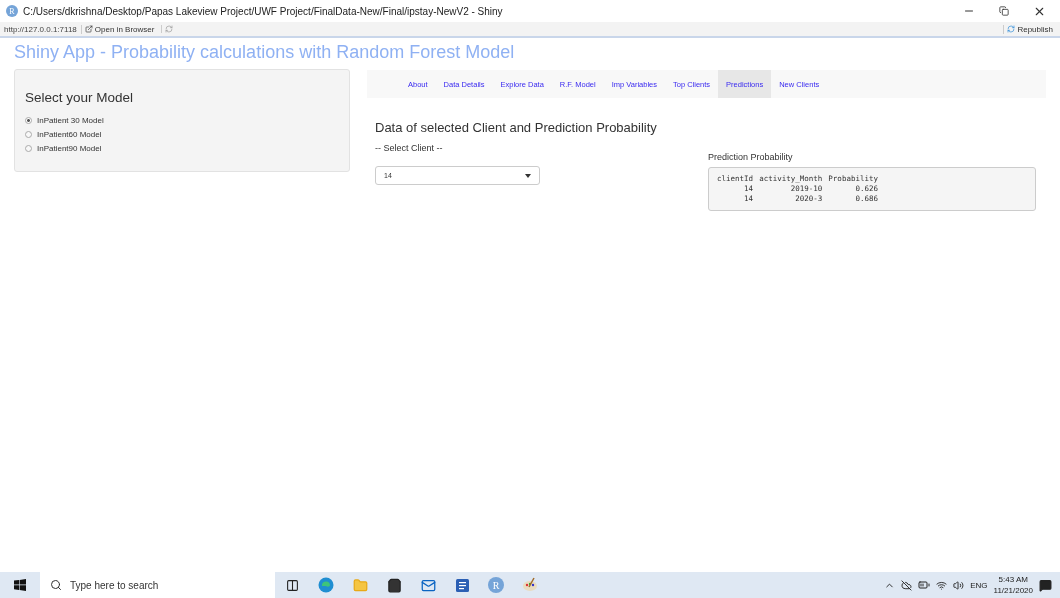  Describe the element at coordinates (20, 585) in the screenshot. I see `windows-logo-icon` at that location.